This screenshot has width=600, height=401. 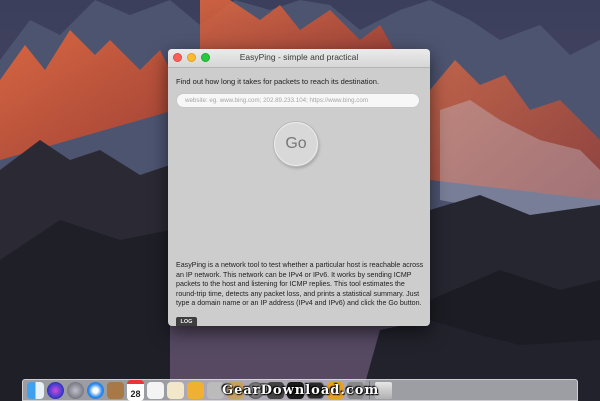 I want to click on calendar-day: 28, so click(x=135, y=393).